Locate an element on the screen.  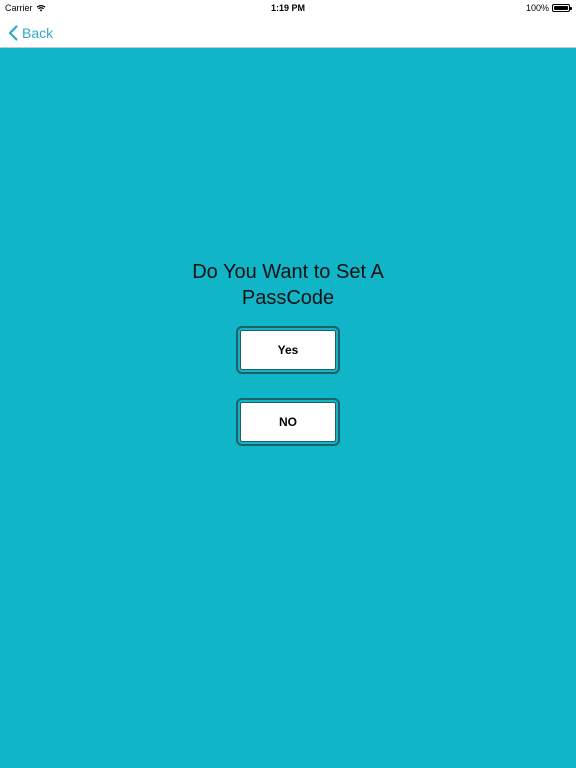
battery-percent: 100% is located at coordinates (537, 8).